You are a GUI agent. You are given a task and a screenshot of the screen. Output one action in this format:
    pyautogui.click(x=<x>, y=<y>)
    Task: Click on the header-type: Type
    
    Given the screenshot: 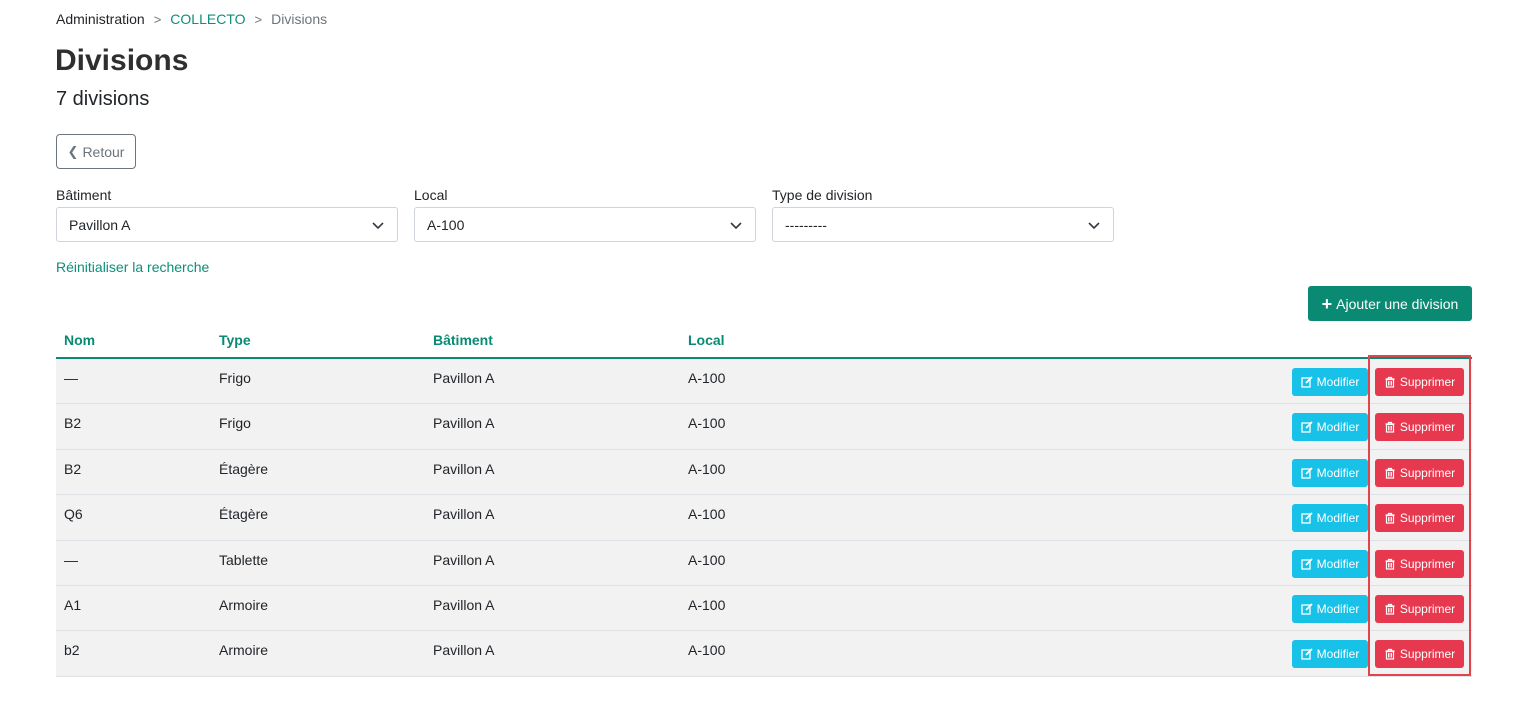 What is the action you would take?
    pyautogui.click(x=235, y=340)
    